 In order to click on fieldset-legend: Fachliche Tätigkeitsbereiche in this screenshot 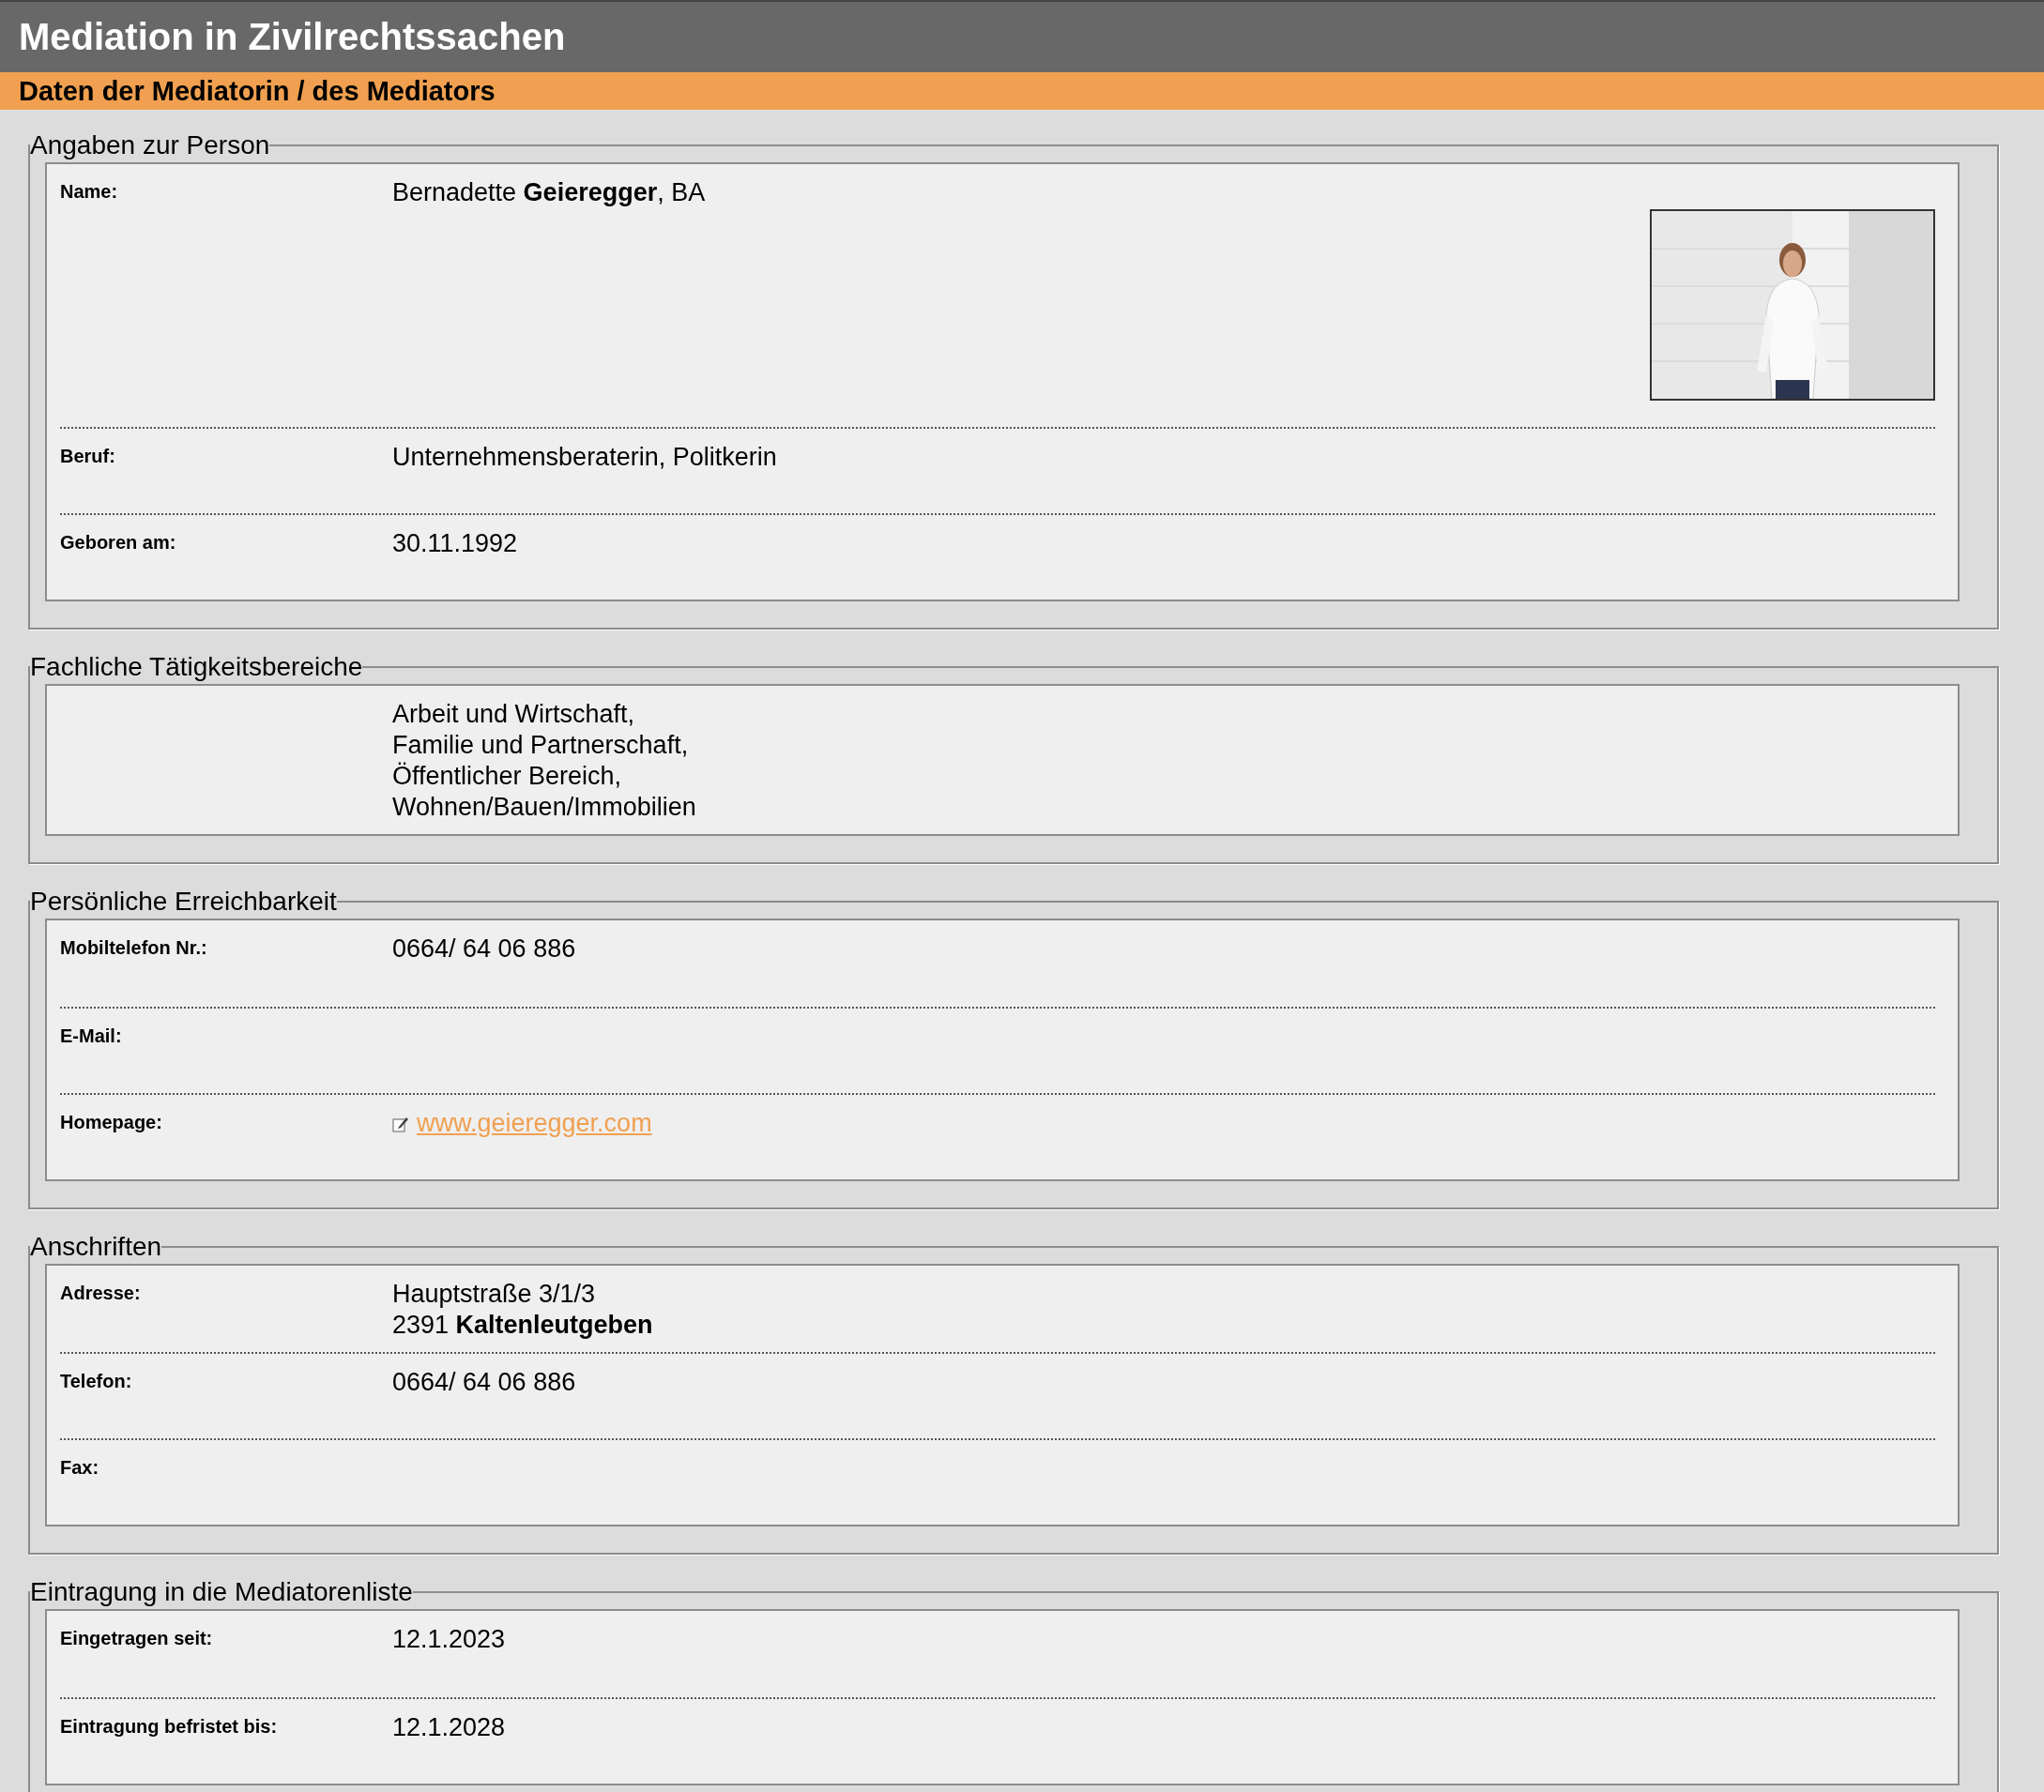, I will do `click(196, 667)`.